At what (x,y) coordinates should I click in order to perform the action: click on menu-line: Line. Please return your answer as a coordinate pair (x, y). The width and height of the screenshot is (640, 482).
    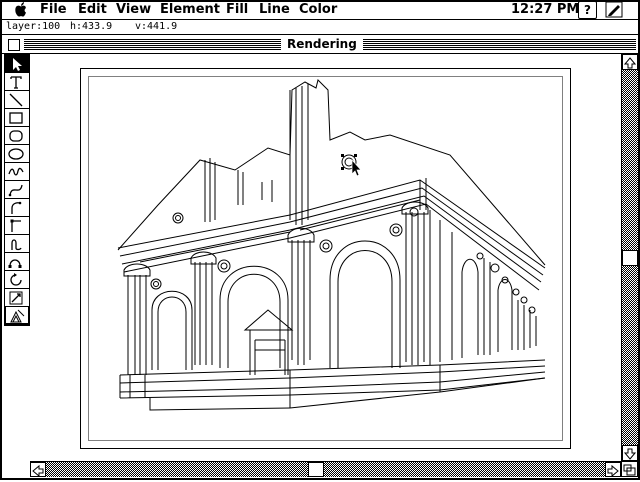
    Looking at the image, I should click on (274, 9).